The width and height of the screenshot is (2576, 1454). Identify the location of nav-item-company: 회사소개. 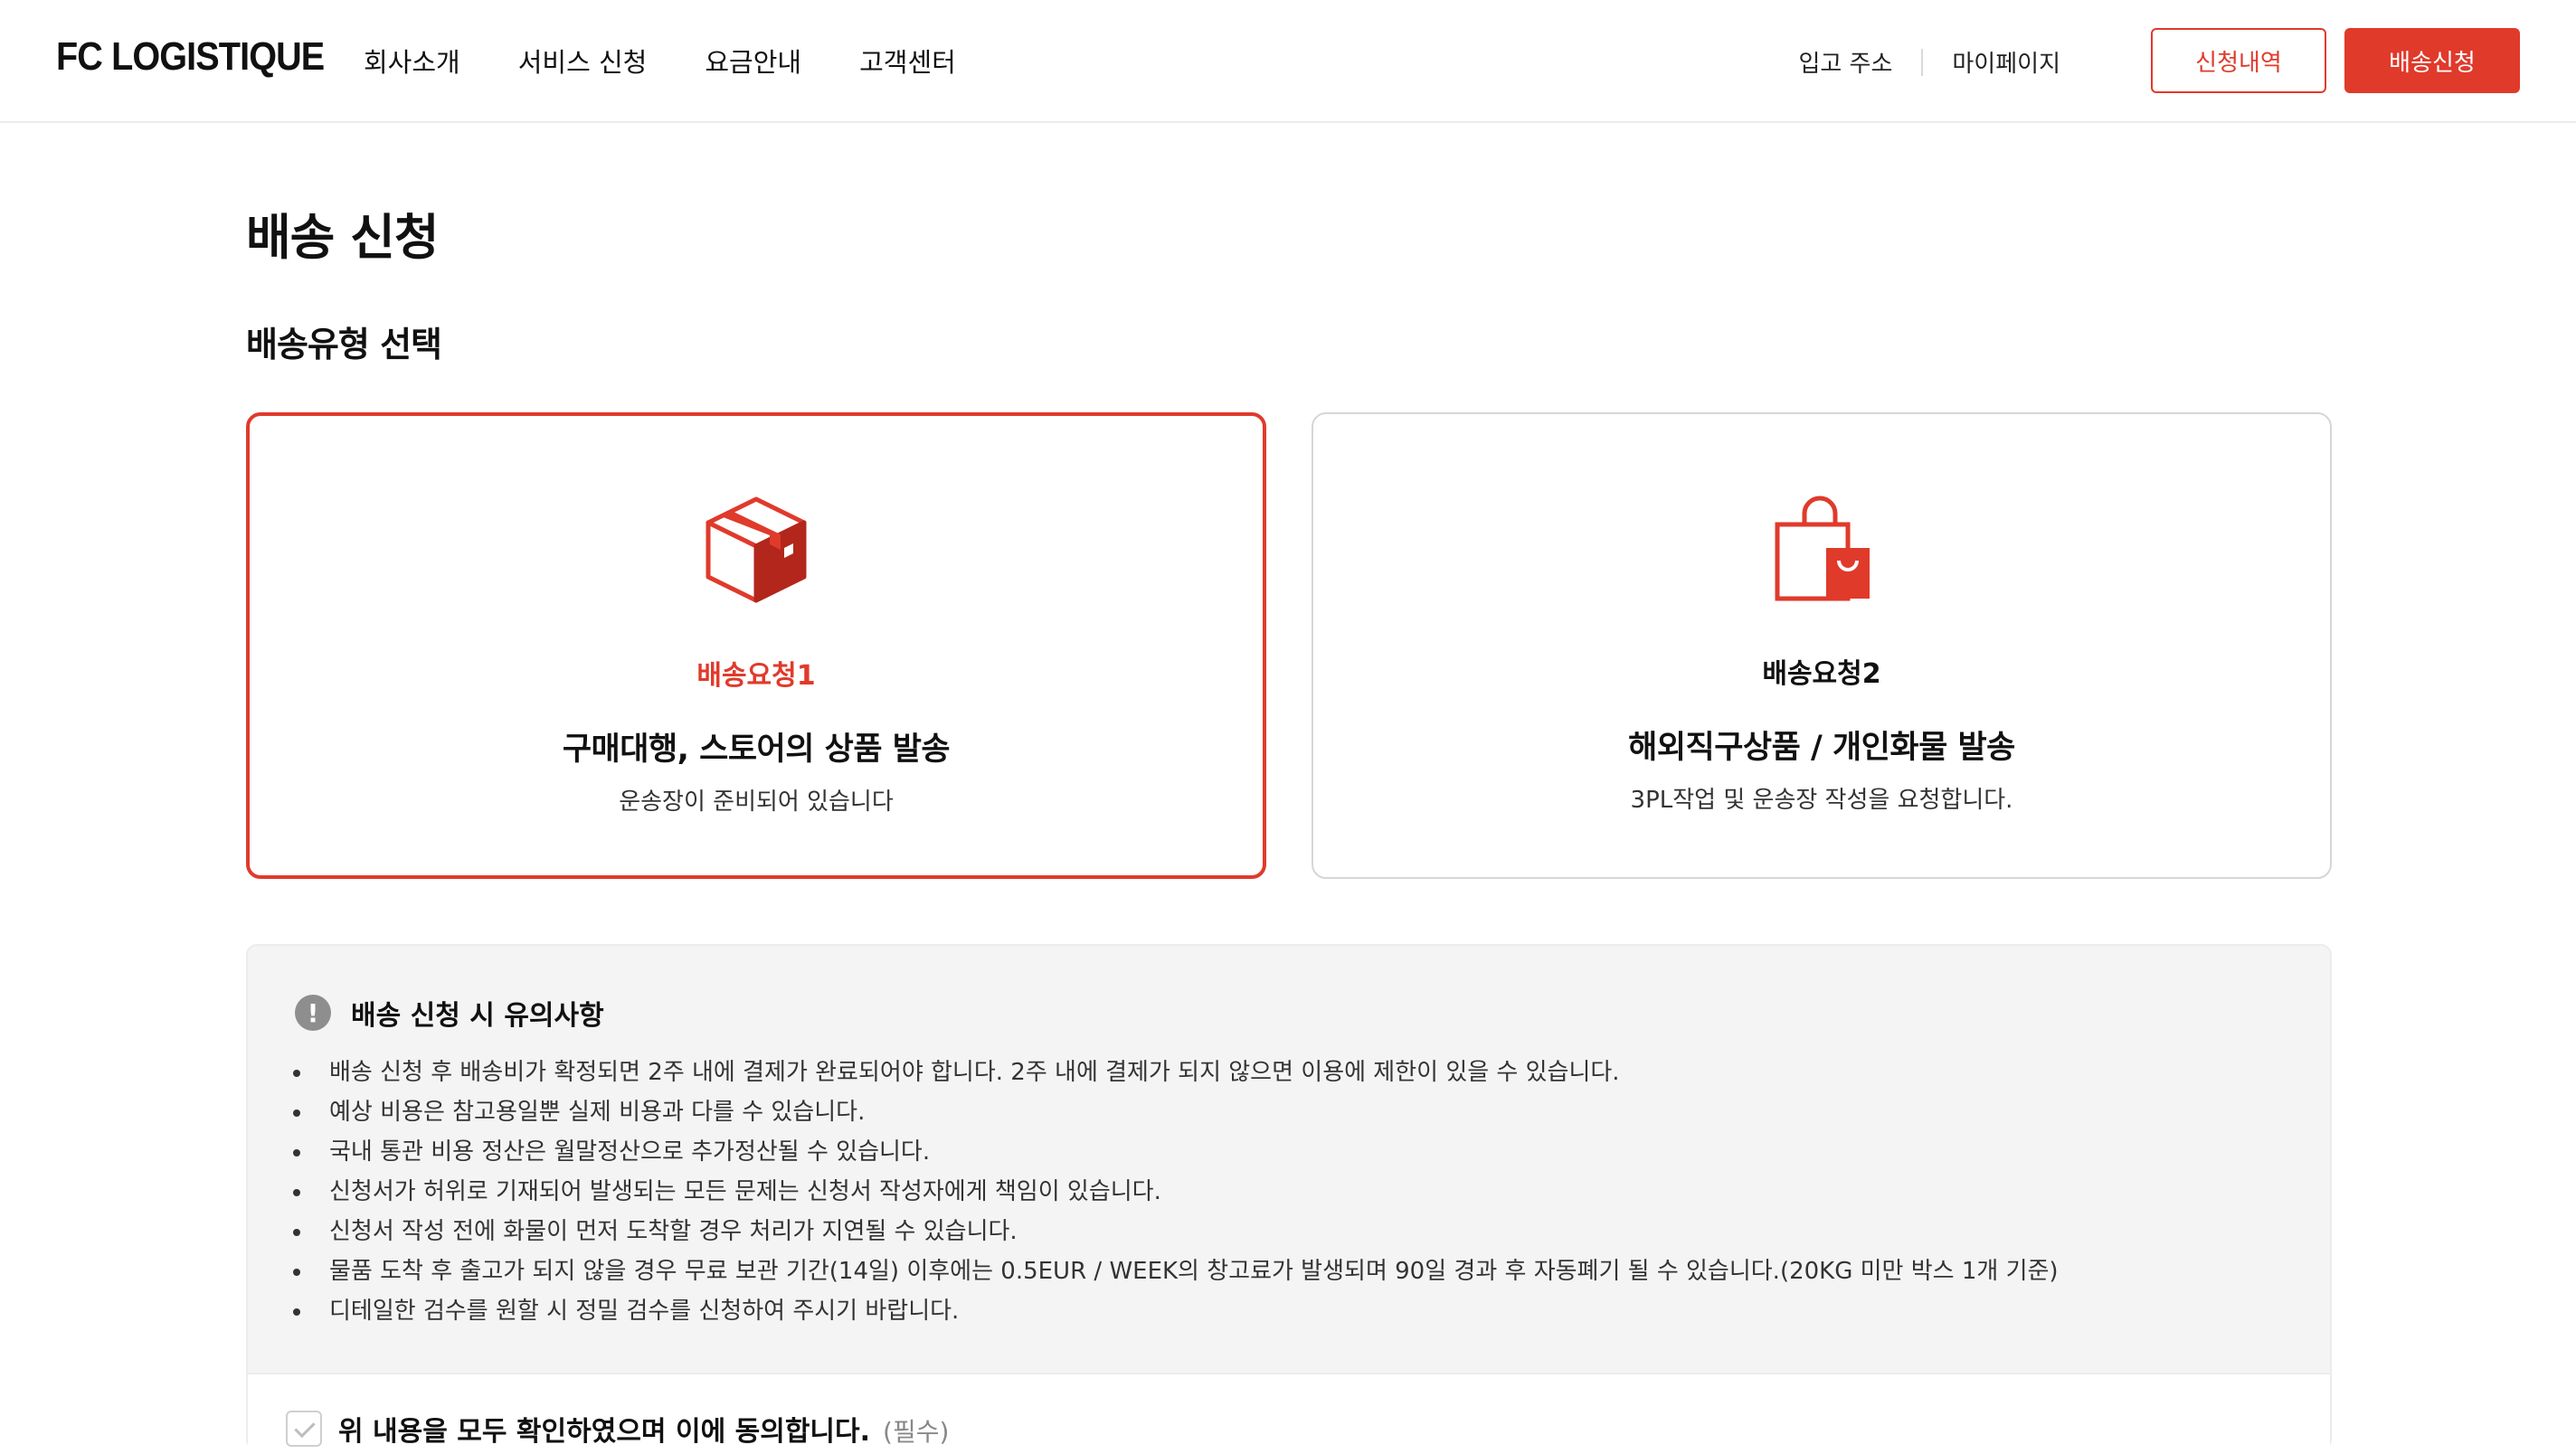
(412, 61).